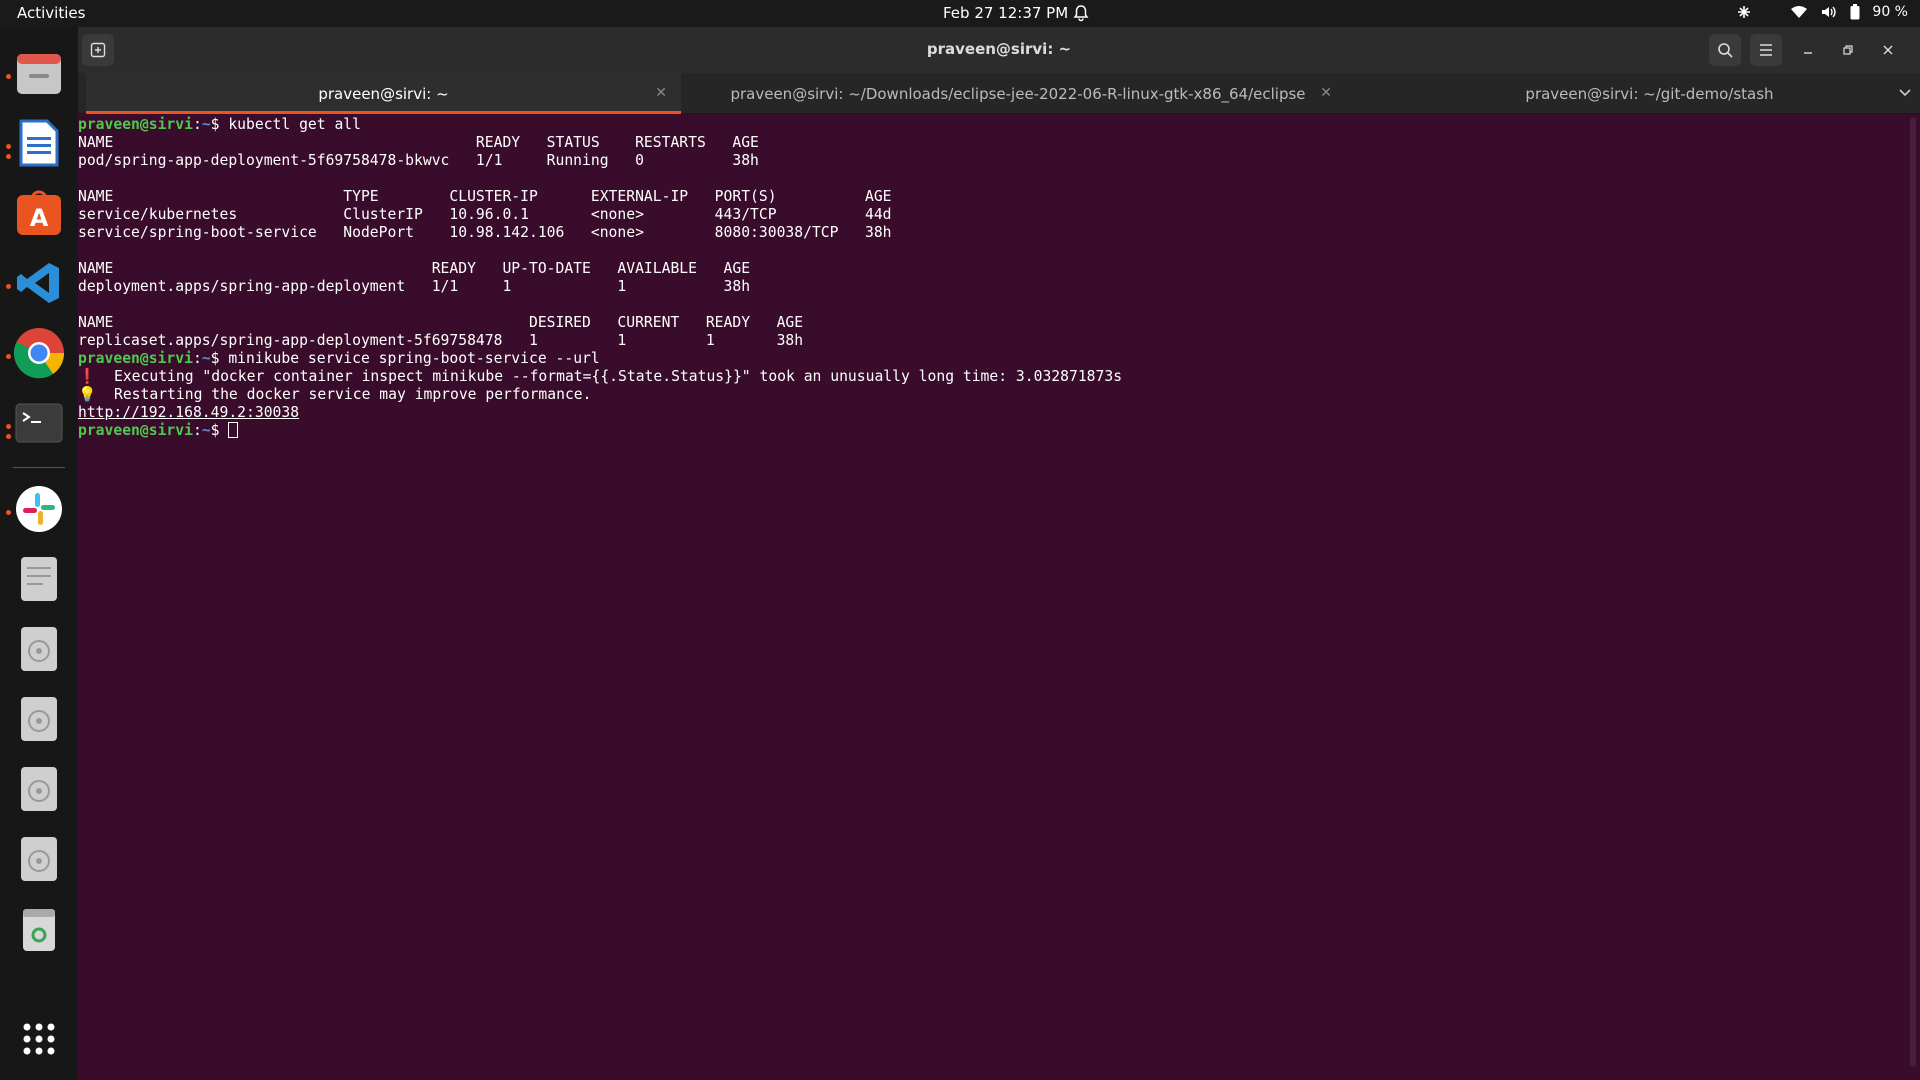  What do you see at coordinates (999, 125) in the screenshot?
I see `command-line: praveen@sirvi:~$ kubectl get all` at bounding box center [999, 125].